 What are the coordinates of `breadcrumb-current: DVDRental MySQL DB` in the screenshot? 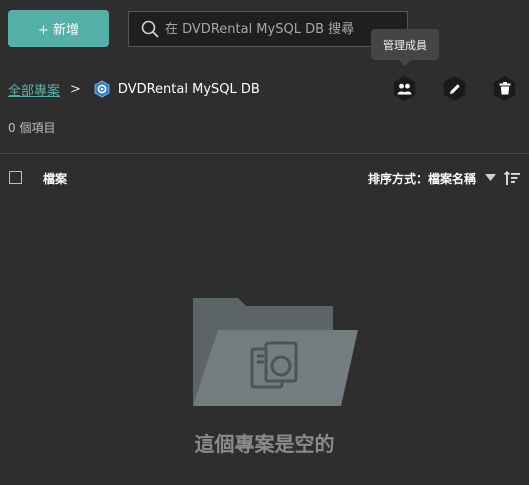 It's located at (188, 89).